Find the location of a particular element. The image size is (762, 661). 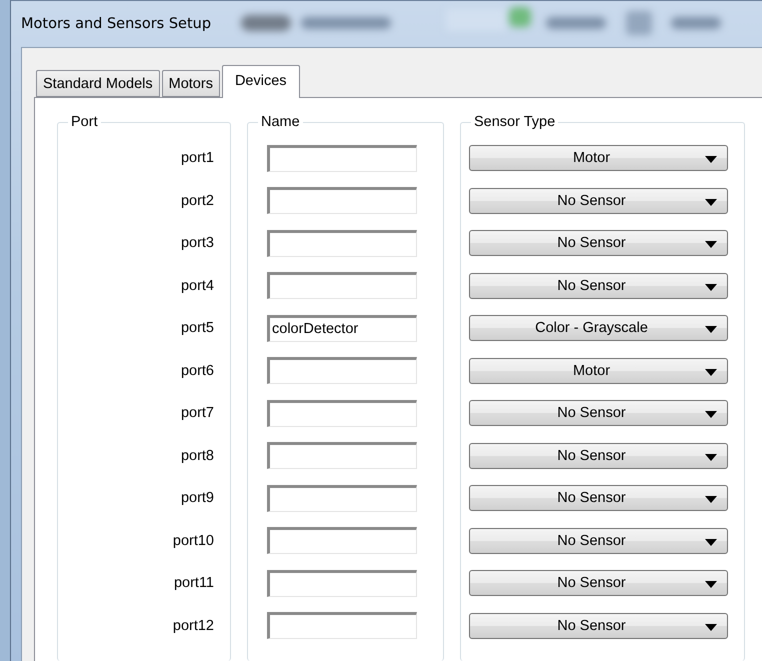

port-label: port8 is located at coordinates (197, 456).